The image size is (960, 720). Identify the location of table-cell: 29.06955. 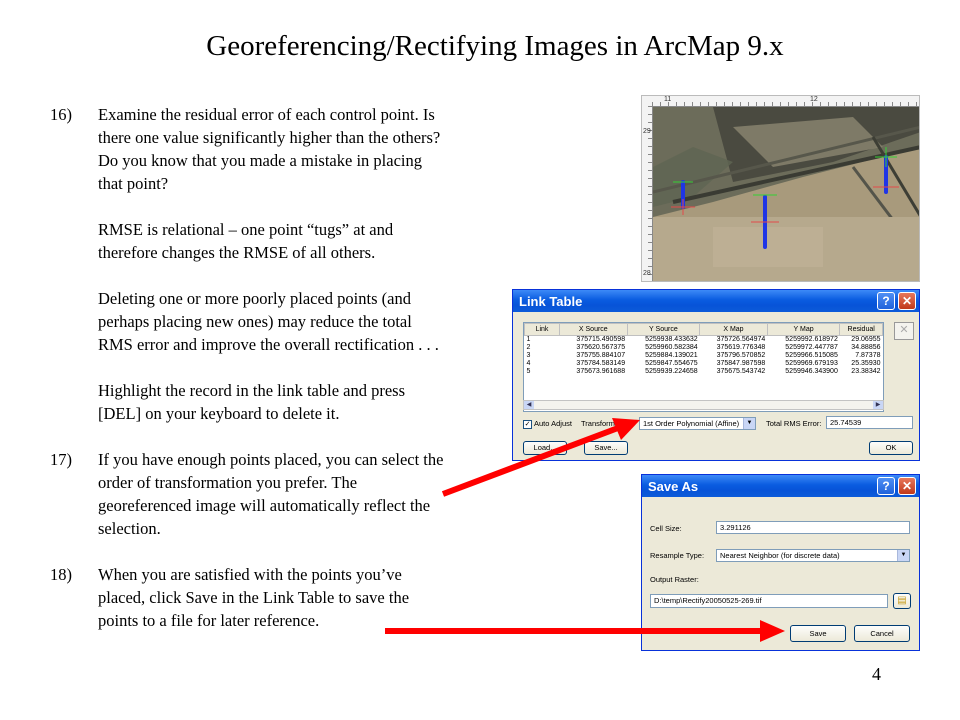
(866, 339).